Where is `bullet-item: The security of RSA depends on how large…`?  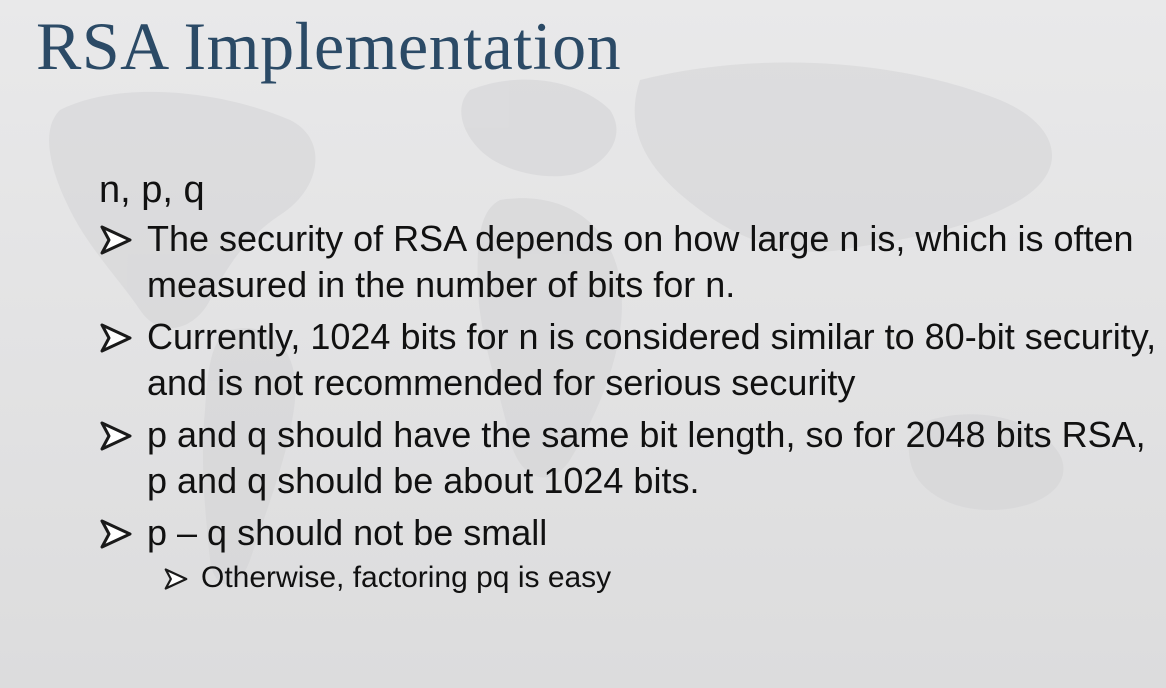
bullet-item: The security of RSA depends on how large… is located at coordinates (627, 262).